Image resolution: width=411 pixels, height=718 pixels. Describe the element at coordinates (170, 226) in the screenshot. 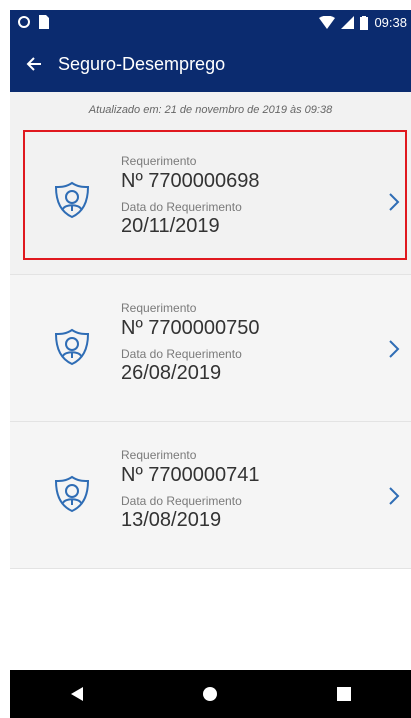

I see `request-date: 20/11/2019` at that location.